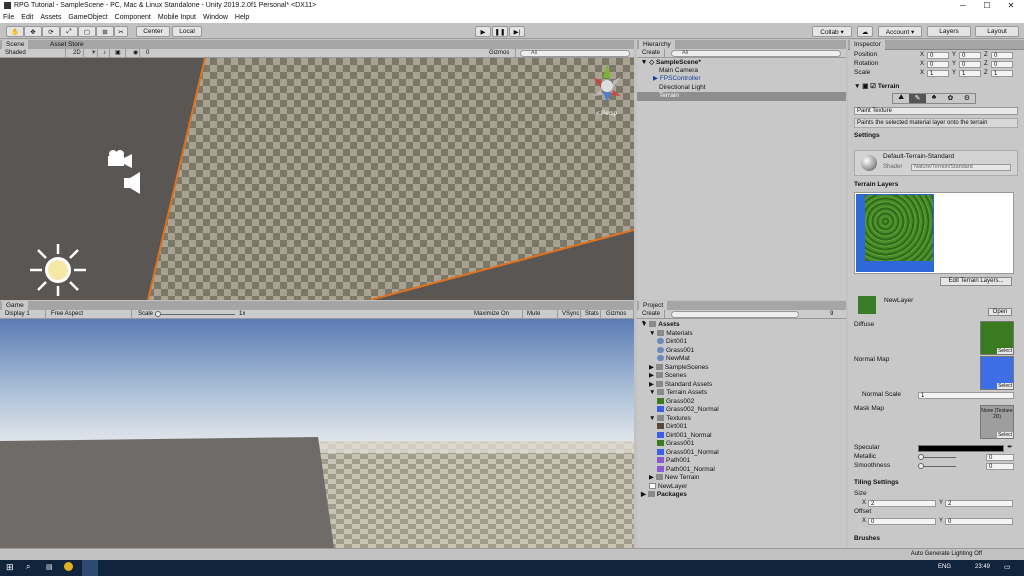 Image resolution: width=1024 pixels, height=576 pixels. Describe the element at coordinates (675, 402) in the screenshot. I see `project-item: Grass002` at that location.